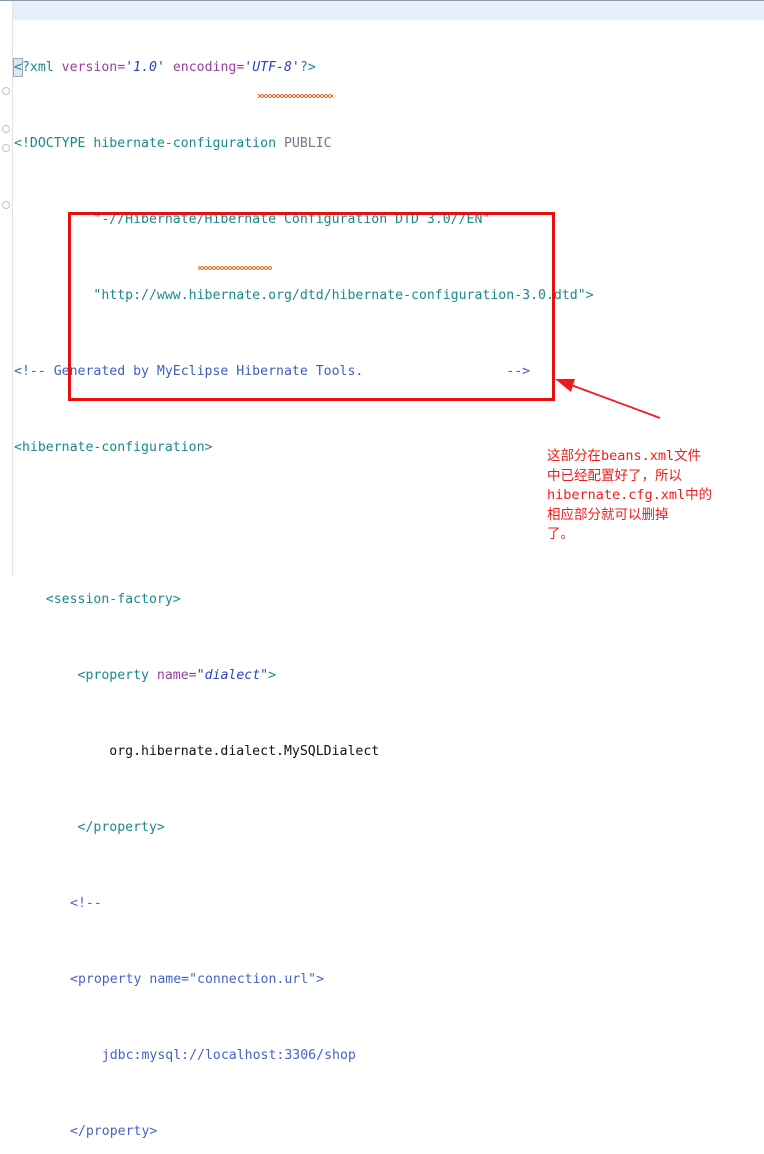  Describe the element at coordinates (447, 371) in the screenshot. I see `generated-comment-close: -->` at that location.